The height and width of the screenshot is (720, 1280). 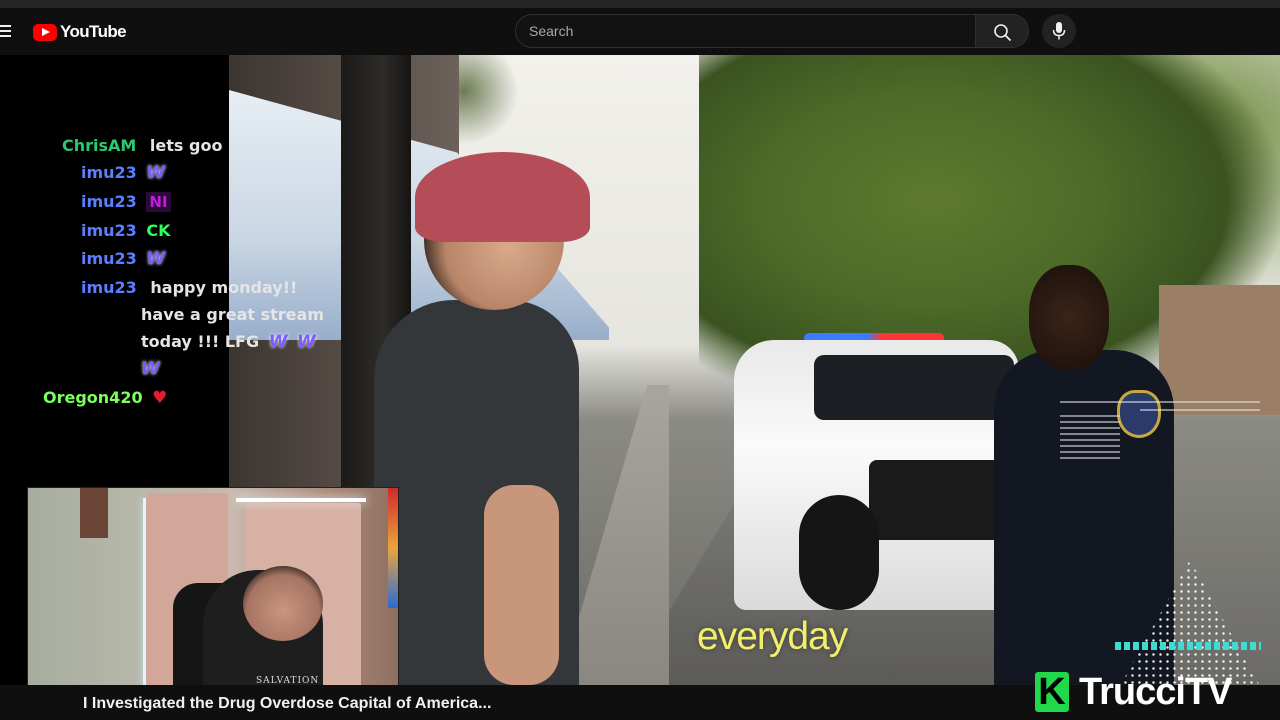 I want to click on red-cap, so click(x=502, y=197).